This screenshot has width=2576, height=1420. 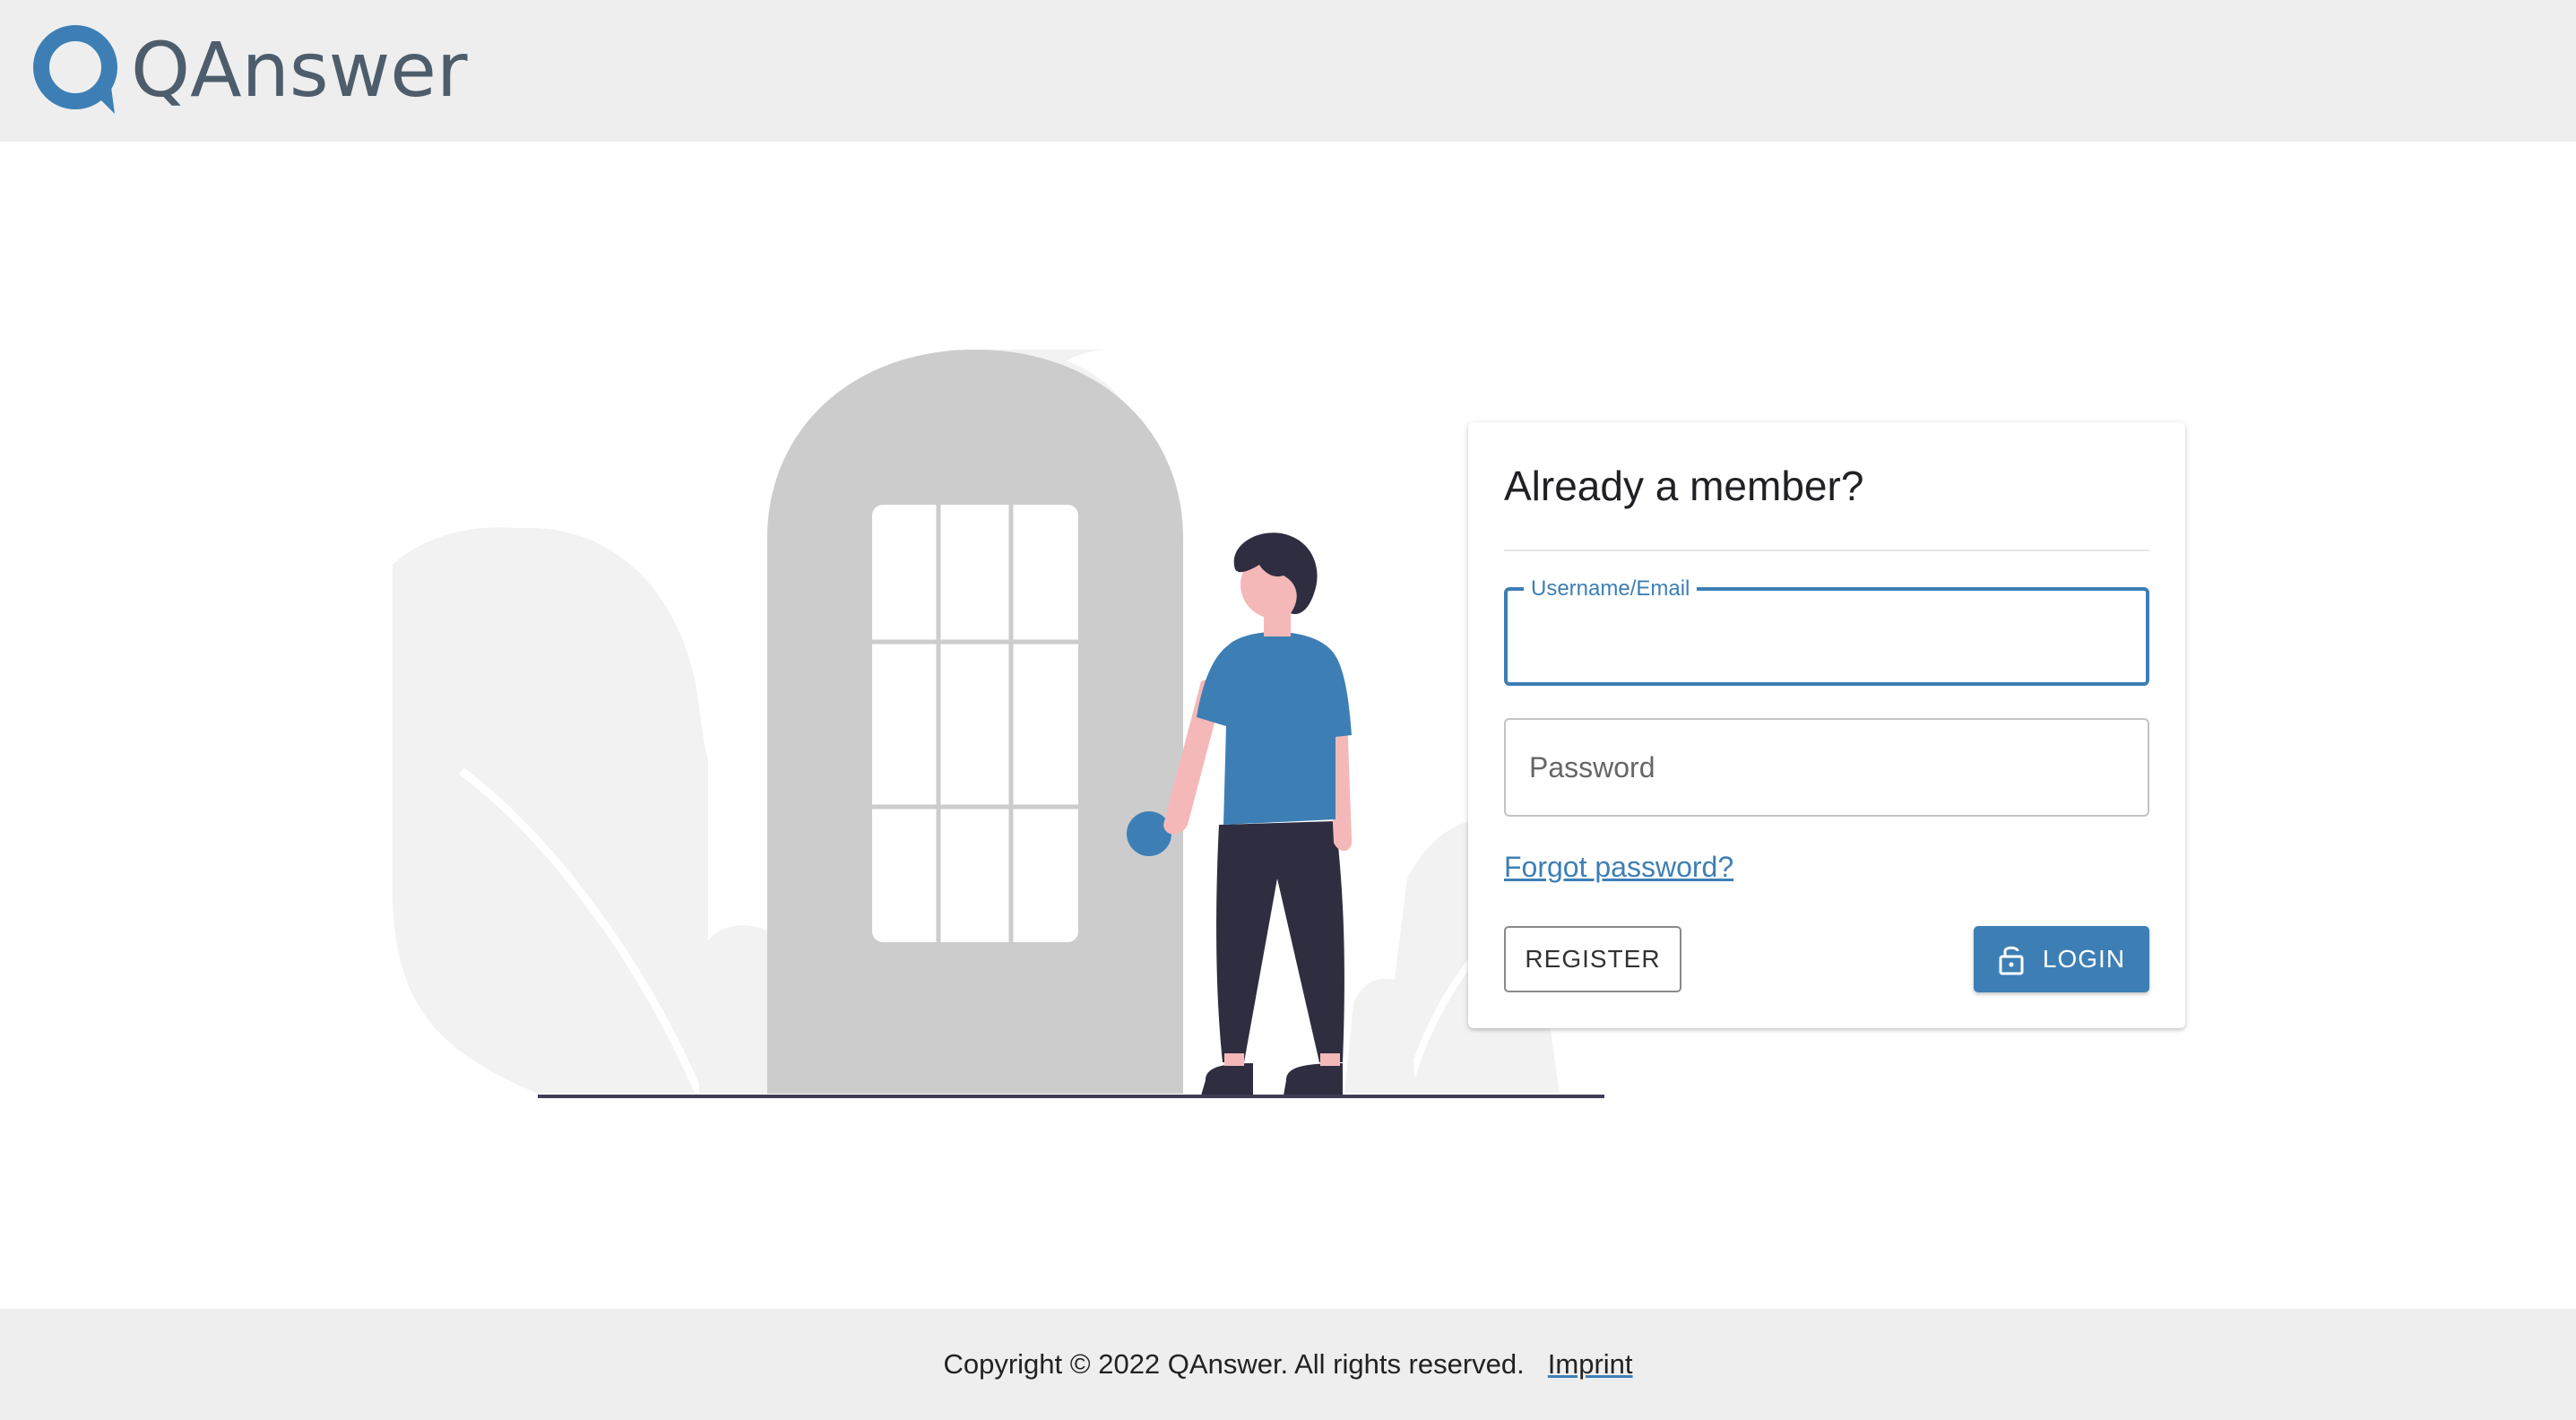 What do you see at coordinates (1826, 551) in the screenshot?
I see `title-divider` at bounding box center [1826, 551].